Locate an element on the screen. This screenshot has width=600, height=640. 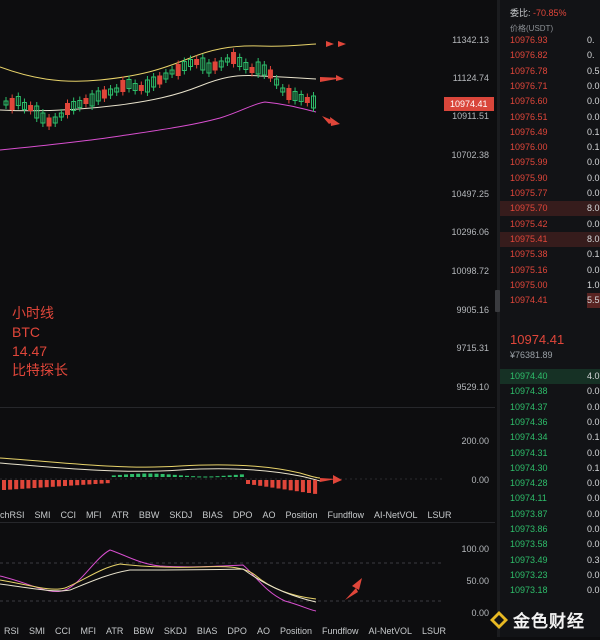
bid-row: 10973.23 0.0 is located at coordinates (550, 575).